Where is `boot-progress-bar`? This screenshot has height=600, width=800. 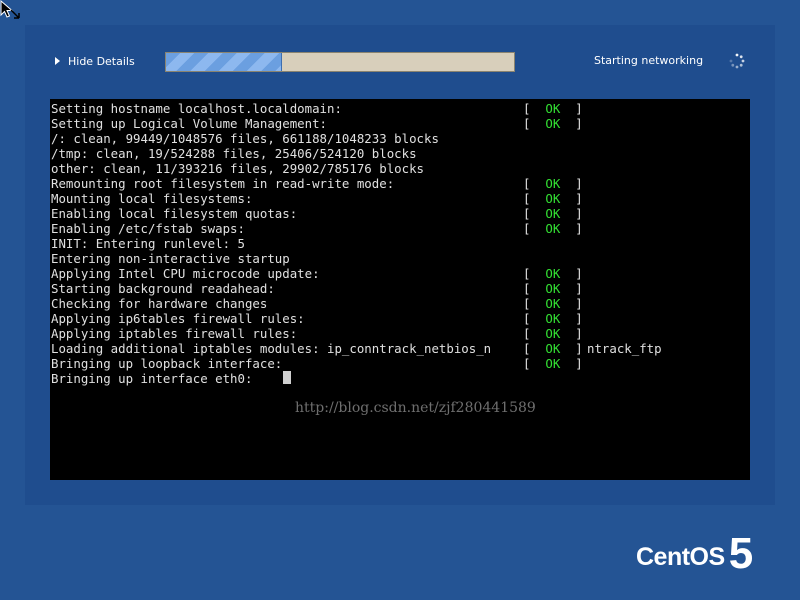
boot-progress-bar is located at coordinates (340, 62).